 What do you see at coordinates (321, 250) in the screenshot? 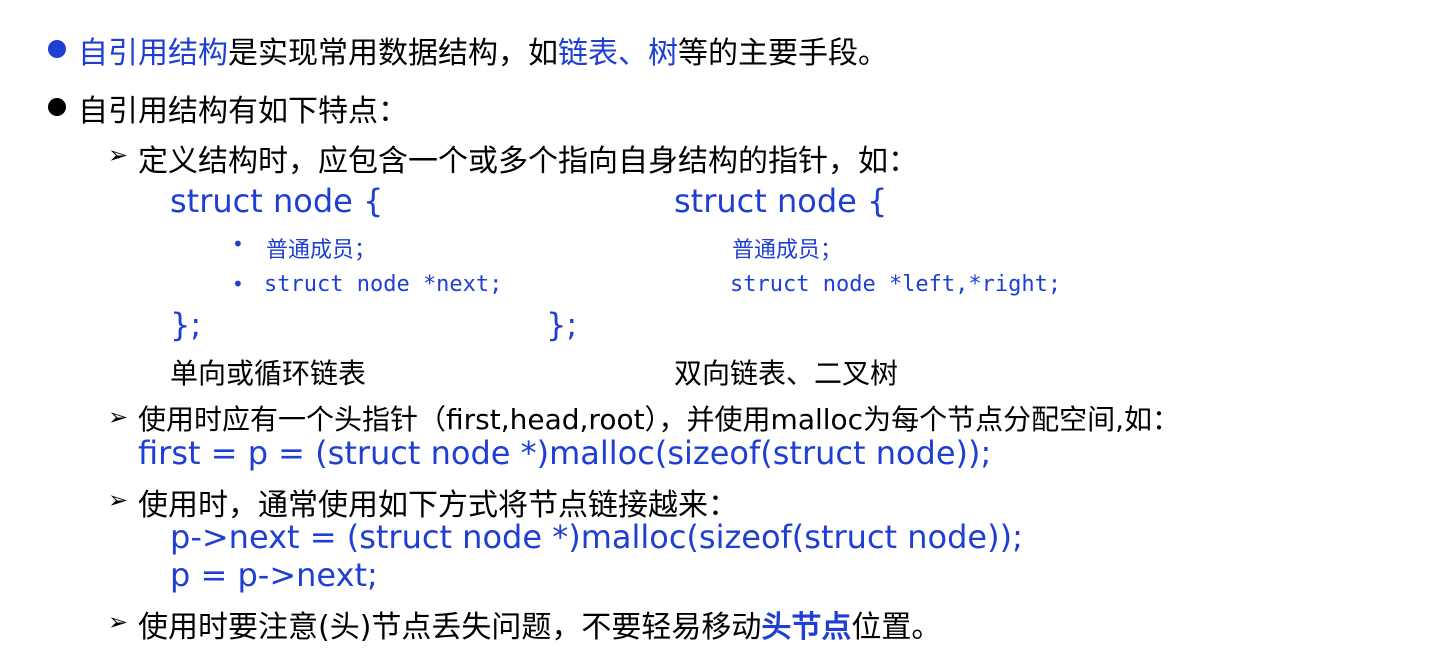
I see `left-struct-member1: 普通成员；` at bounding box center [321, 250].